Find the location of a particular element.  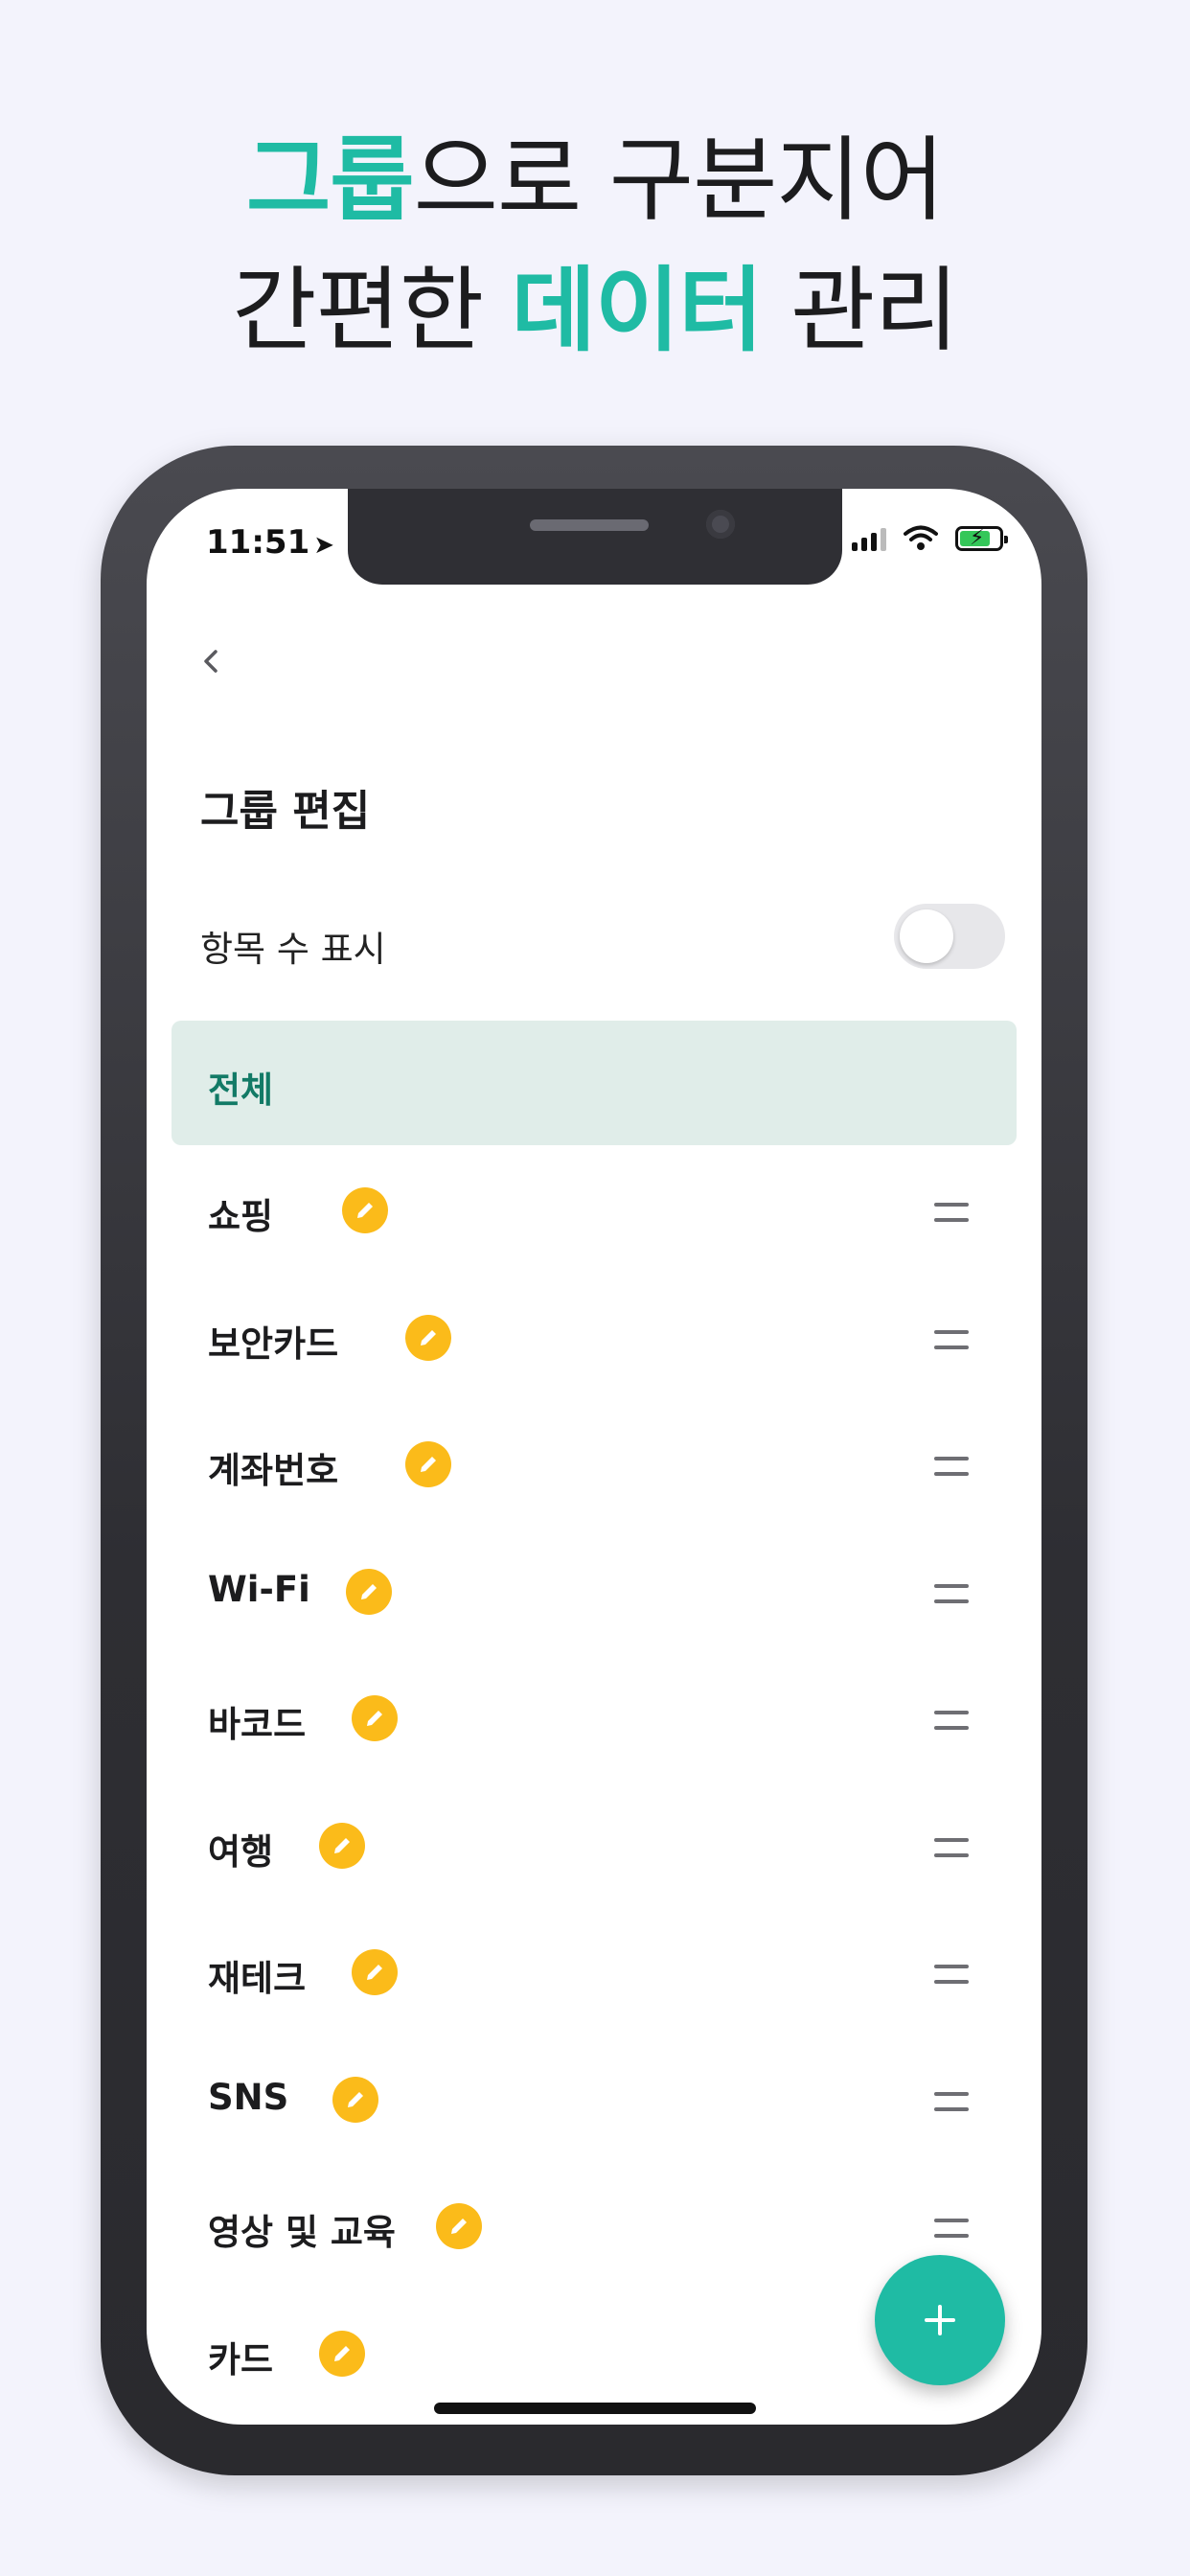

plus-icon is located at coordinates (940, 2320).